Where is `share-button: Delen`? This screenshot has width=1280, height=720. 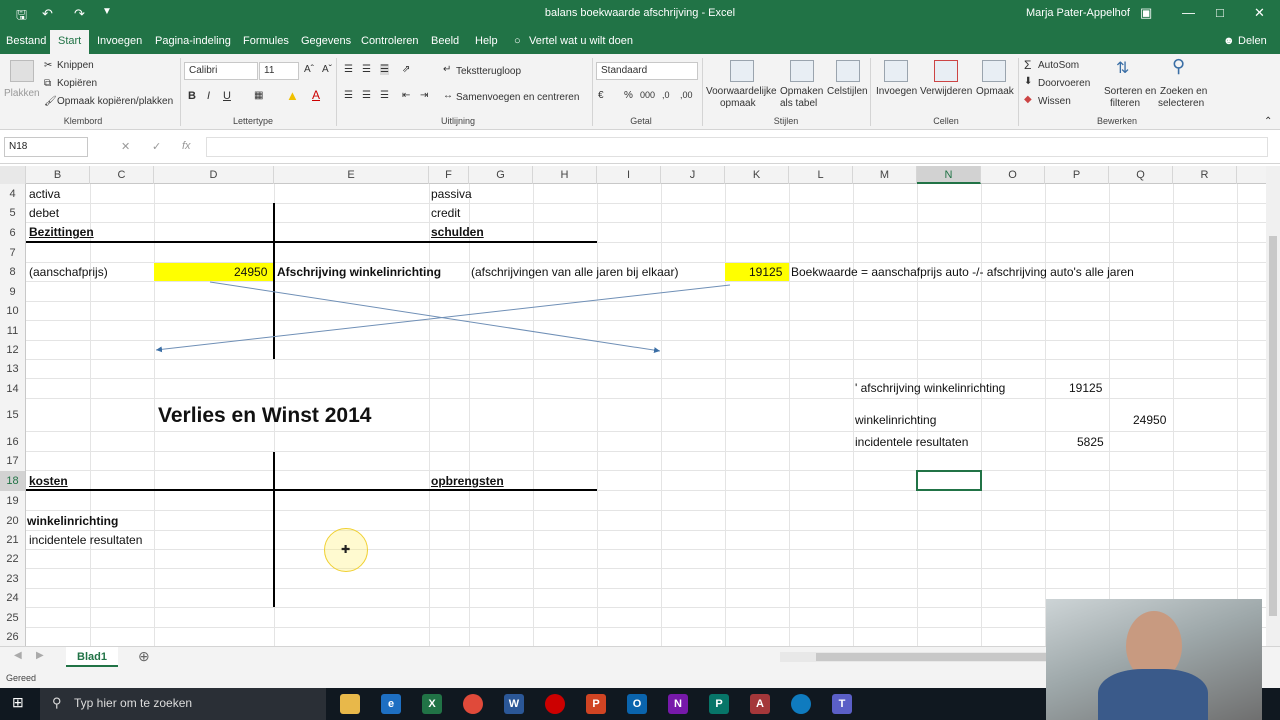
share-button: Delen is located at coordinates (1252, 41).